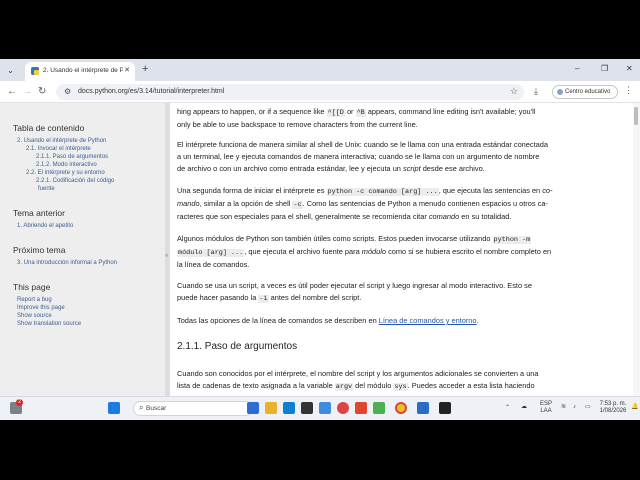 The image size is (640, 480). What do you see at coordinates (27, 92) in the screenshot?
I see `forward-arrow-icon: →` at bounding box center [27, 92].